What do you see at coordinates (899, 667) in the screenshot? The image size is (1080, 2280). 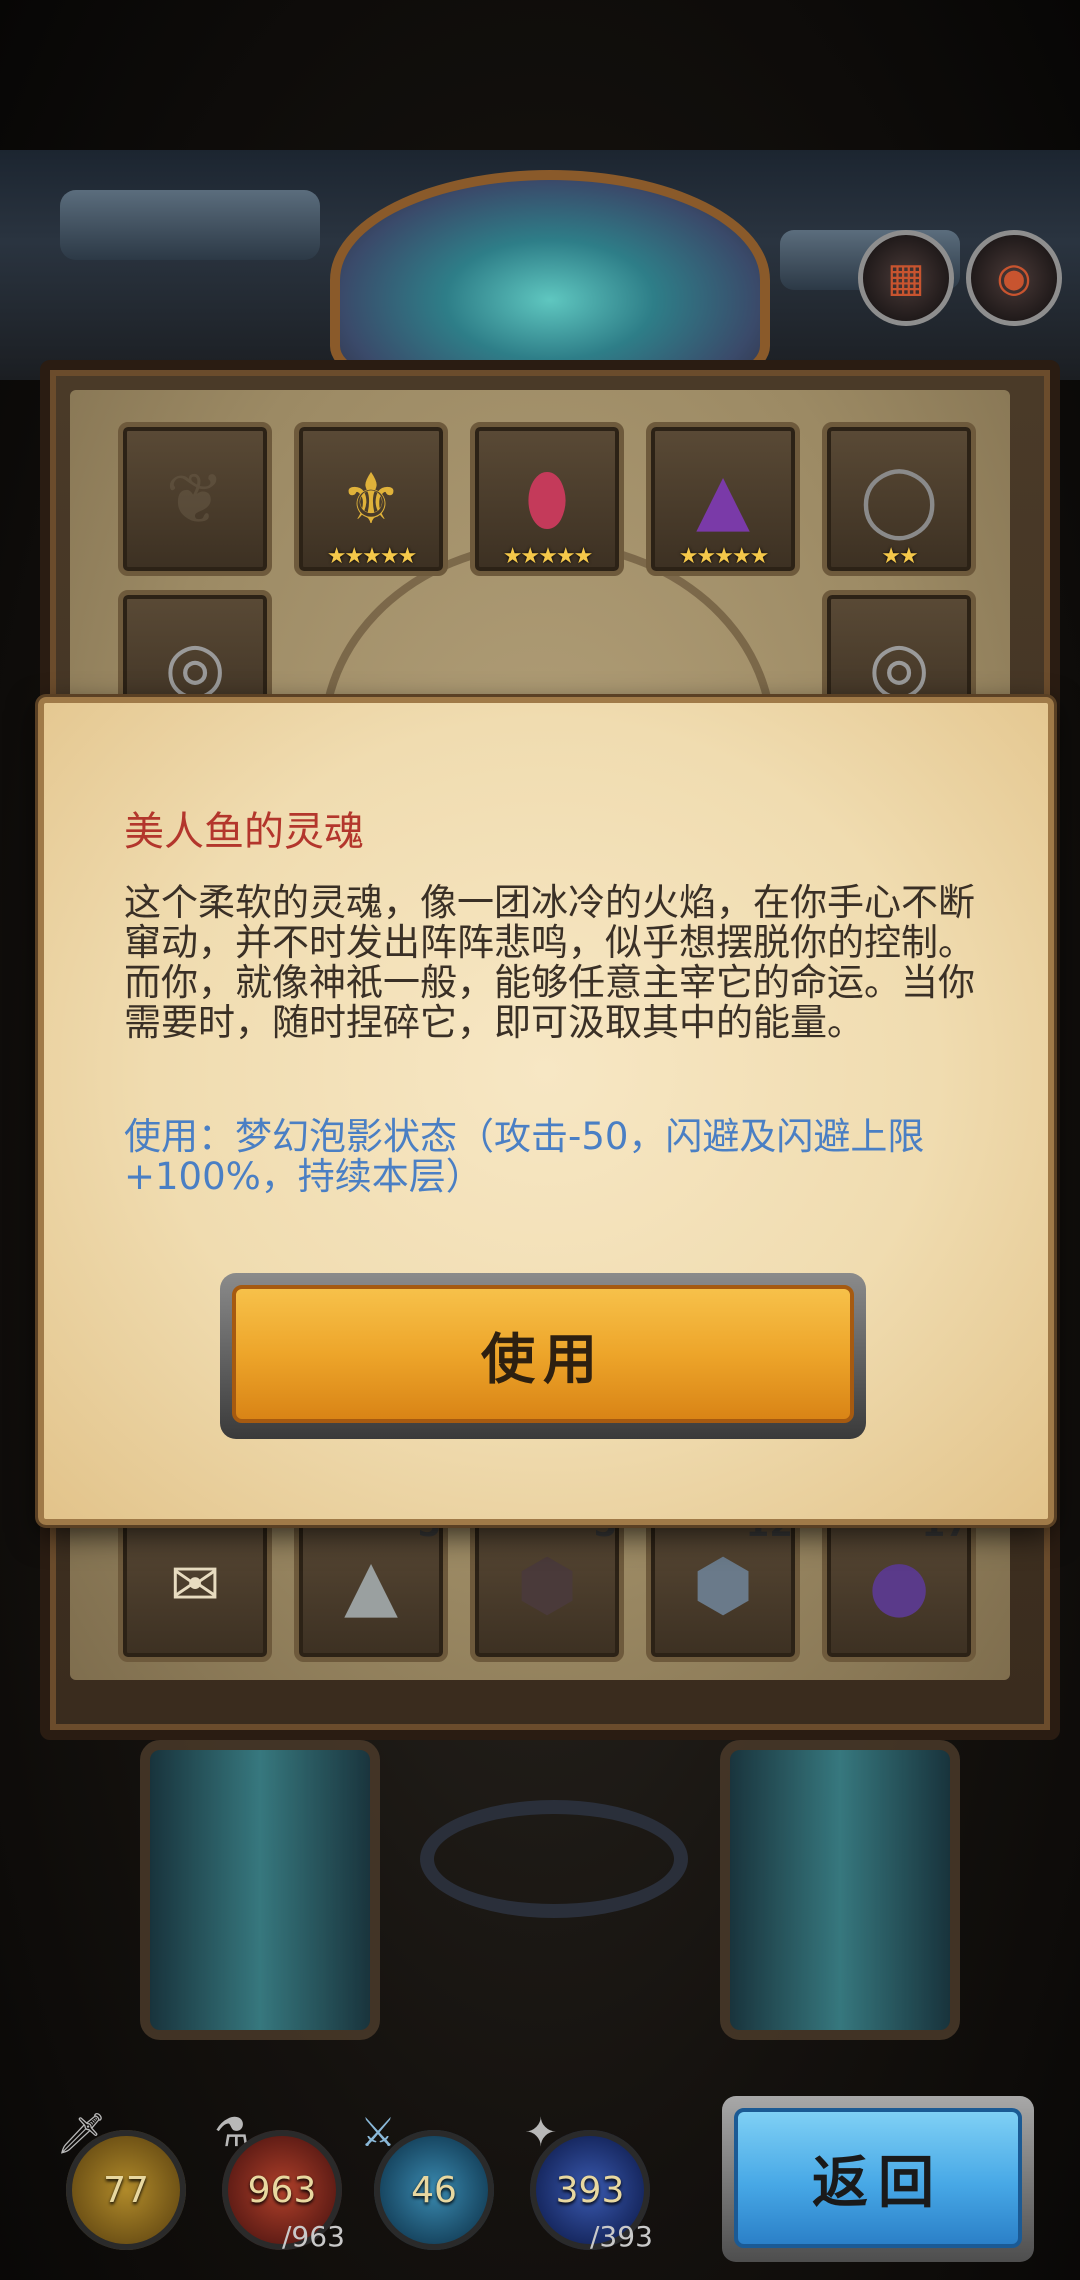 I see `ring-icon: ◎` at bounding box center [899, 667].